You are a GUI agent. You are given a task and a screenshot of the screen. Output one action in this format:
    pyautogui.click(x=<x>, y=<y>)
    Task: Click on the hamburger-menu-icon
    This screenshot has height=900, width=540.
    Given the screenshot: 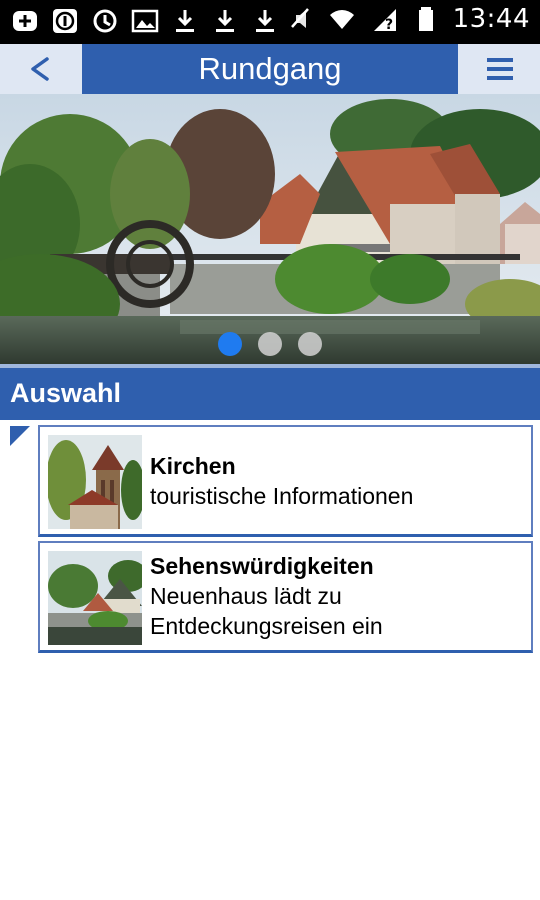 What is the action you would take?
    pyautogui.click(x=500, y=69)
    